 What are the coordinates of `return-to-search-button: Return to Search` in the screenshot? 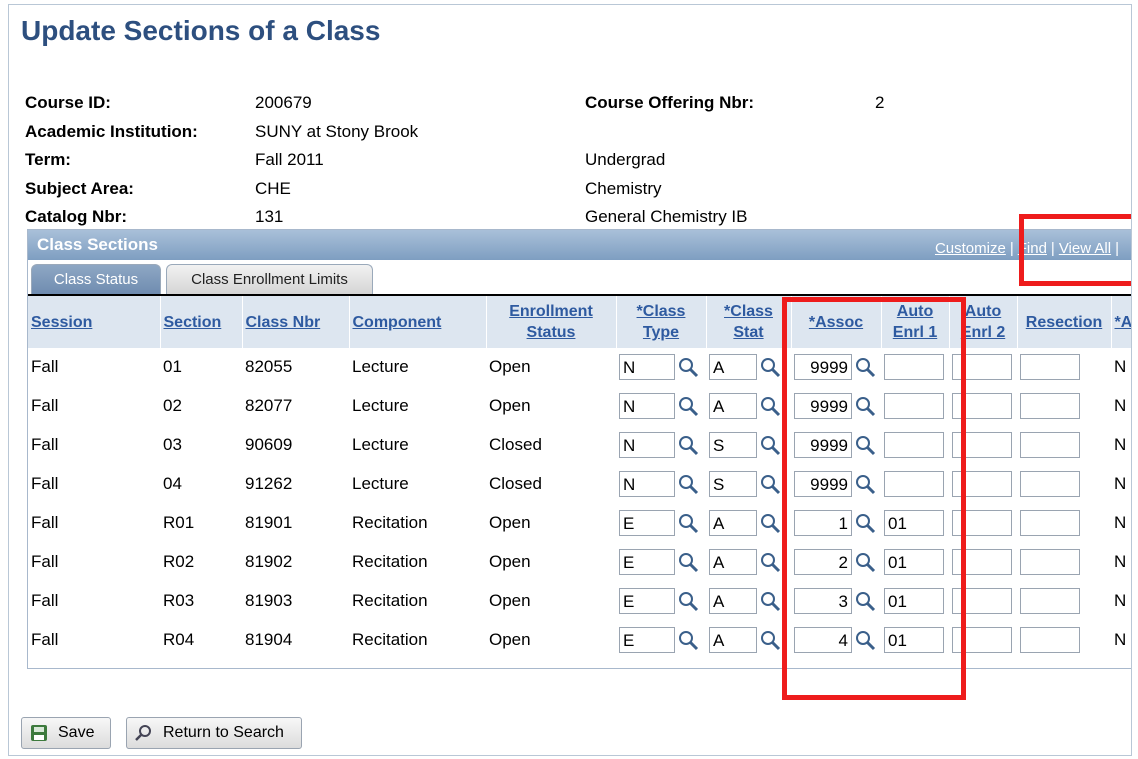 It's located at (214, 733).